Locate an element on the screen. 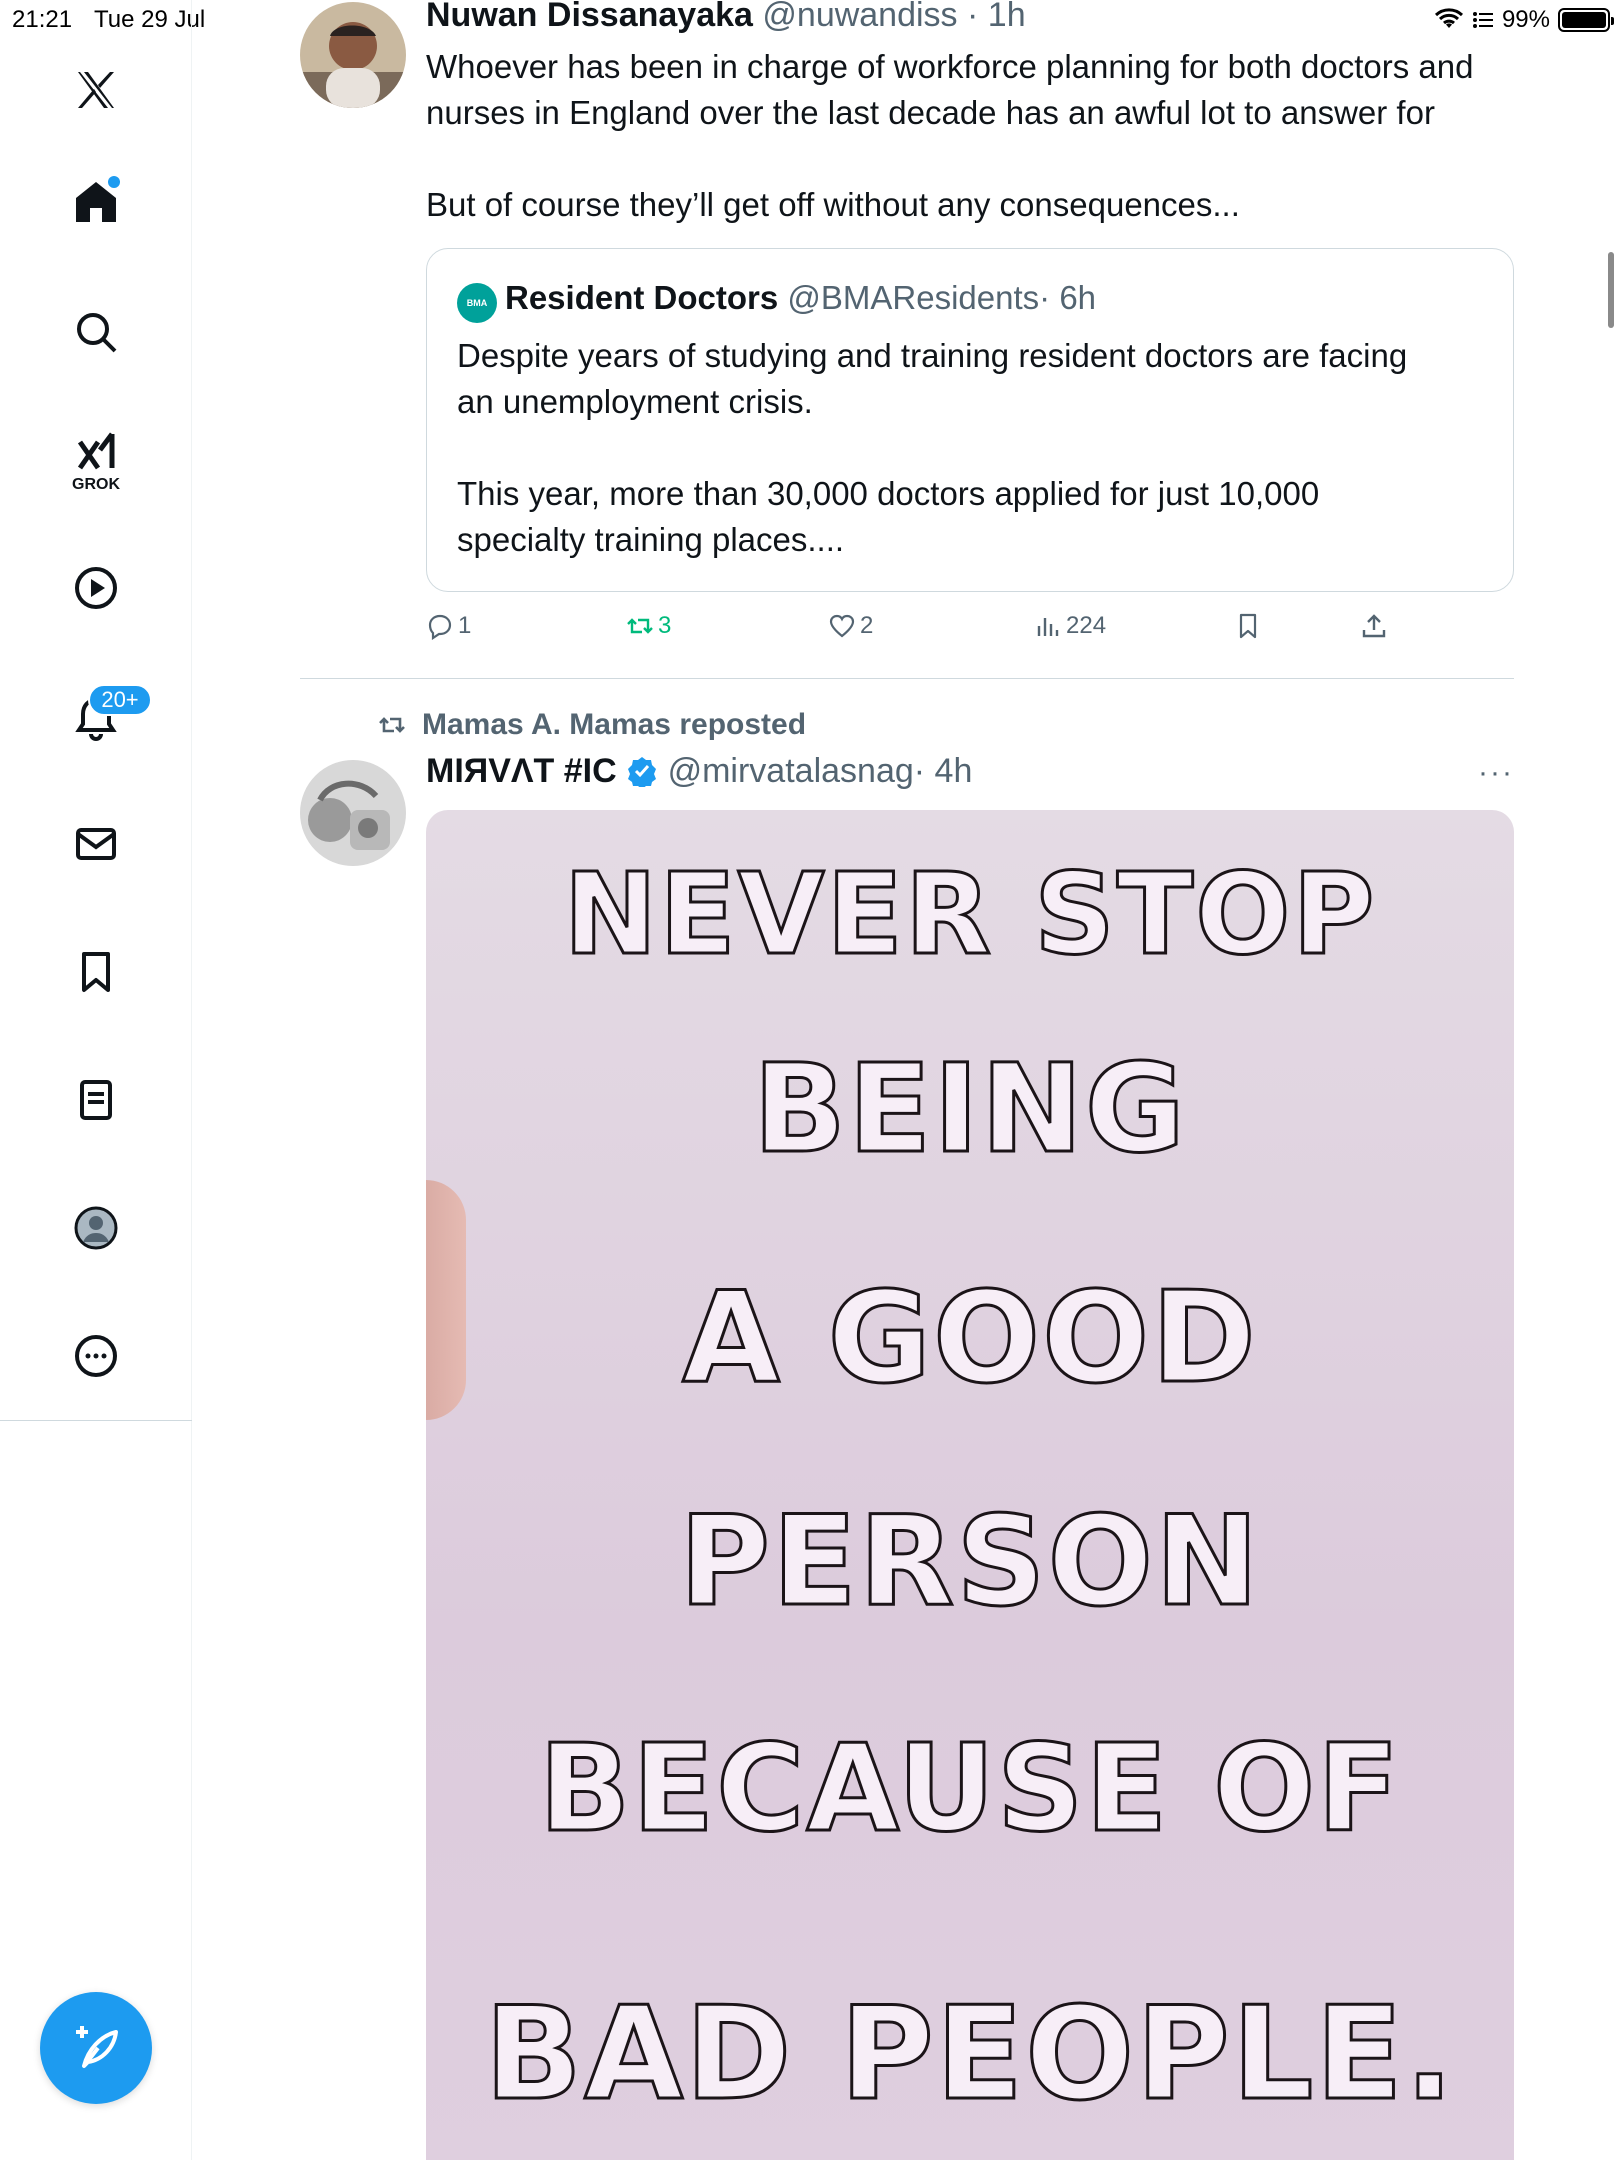 This screenshot has width=1620, height=2160. tweet-time: · 1h is located at coordinates (996, 17).